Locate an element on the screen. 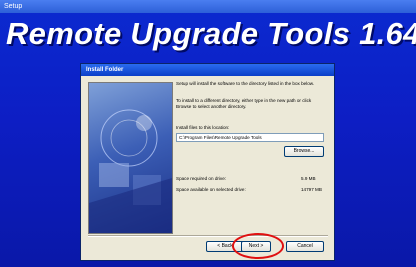  space-available-value: 14797 MB is located at coordinates (311, 189).